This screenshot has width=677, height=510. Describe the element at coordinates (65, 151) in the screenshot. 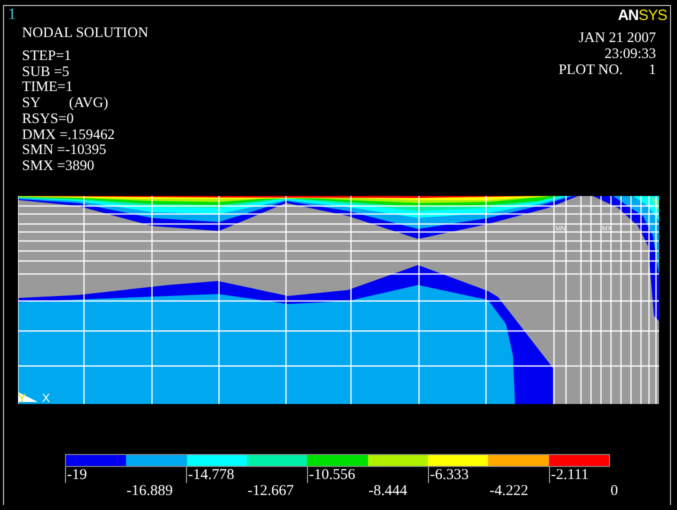

I see `info-line: SMN =-10395` at that location.